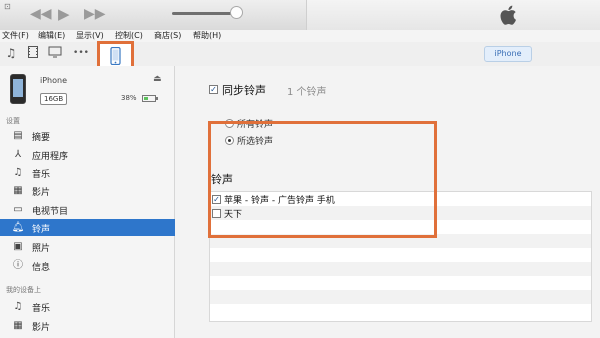  What do you see at coordinates (87, 306) in the screenshot?
I see `sidebar-item-device-music: ♫ 音乐` at bounding box center [87, 306].